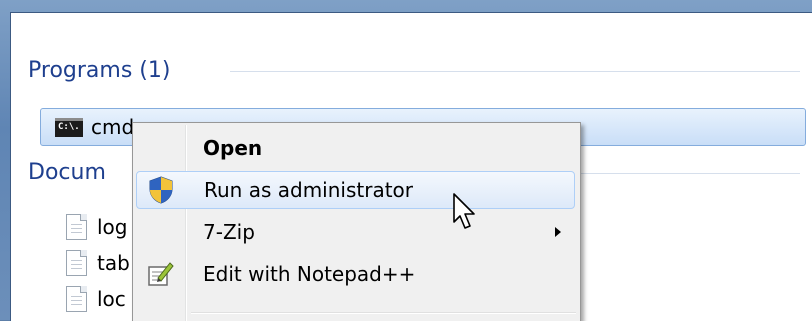 The width and height of the screenshot is (812, 321). What do you see at coordinates (690, 173) in the screenshot?
I see `documents-divider` at bounding box center [690, 173].